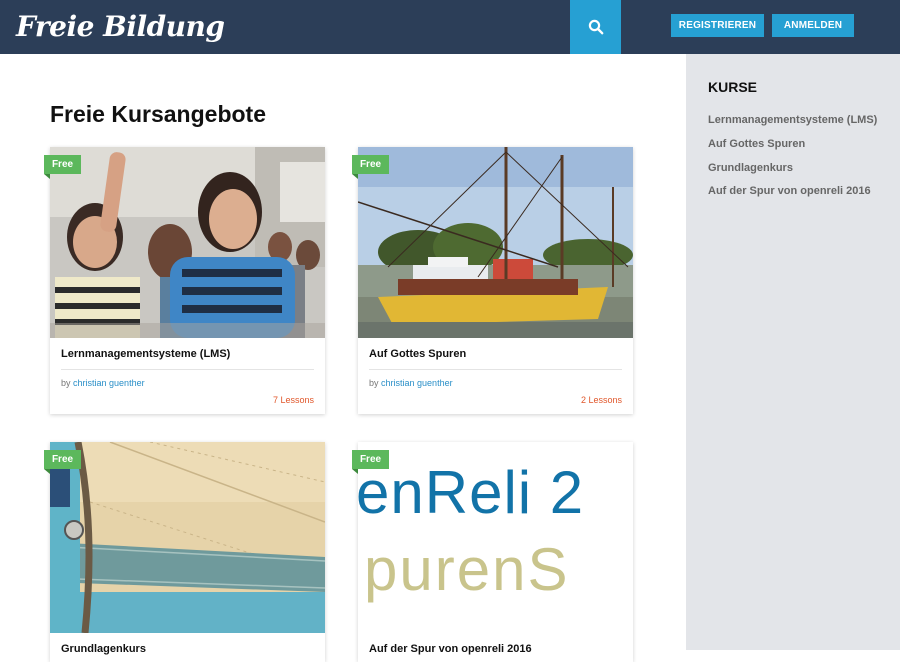  I want to click on course-card-grundlagenkurs: Grundlagenkurs, so click(187, 552).